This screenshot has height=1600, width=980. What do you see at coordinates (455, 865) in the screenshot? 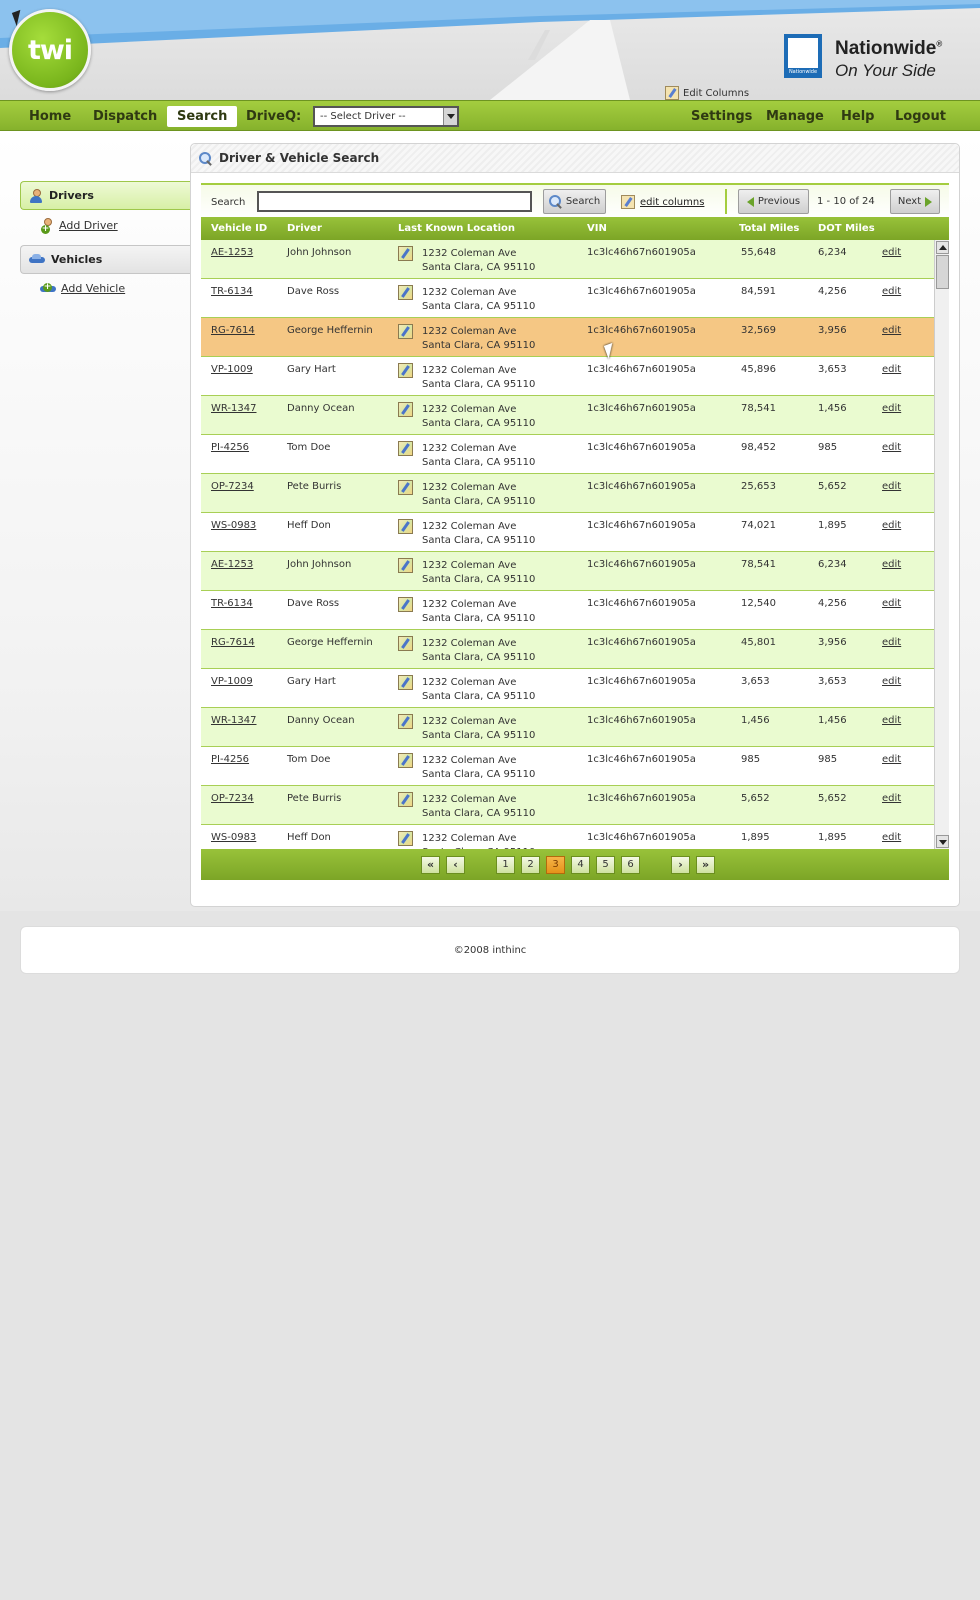
I see `prev-page-button: ‹` at bounding box center [455, 865].